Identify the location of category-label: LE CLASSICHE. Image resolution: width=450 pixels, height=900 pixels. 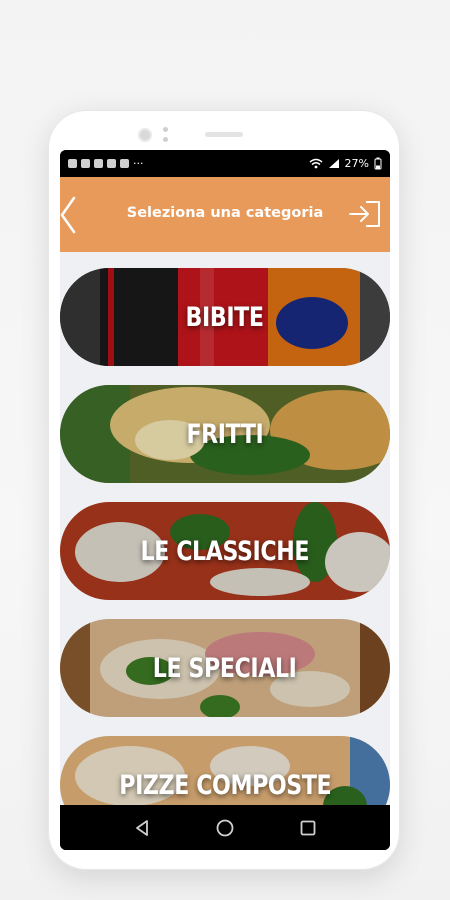
(225, 551).